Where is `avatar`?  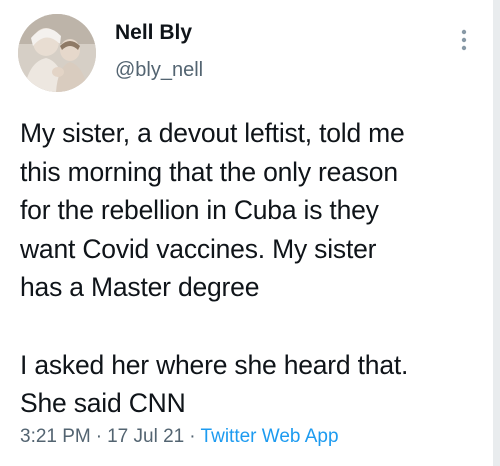
avatar is located at coordinates (57, 53).